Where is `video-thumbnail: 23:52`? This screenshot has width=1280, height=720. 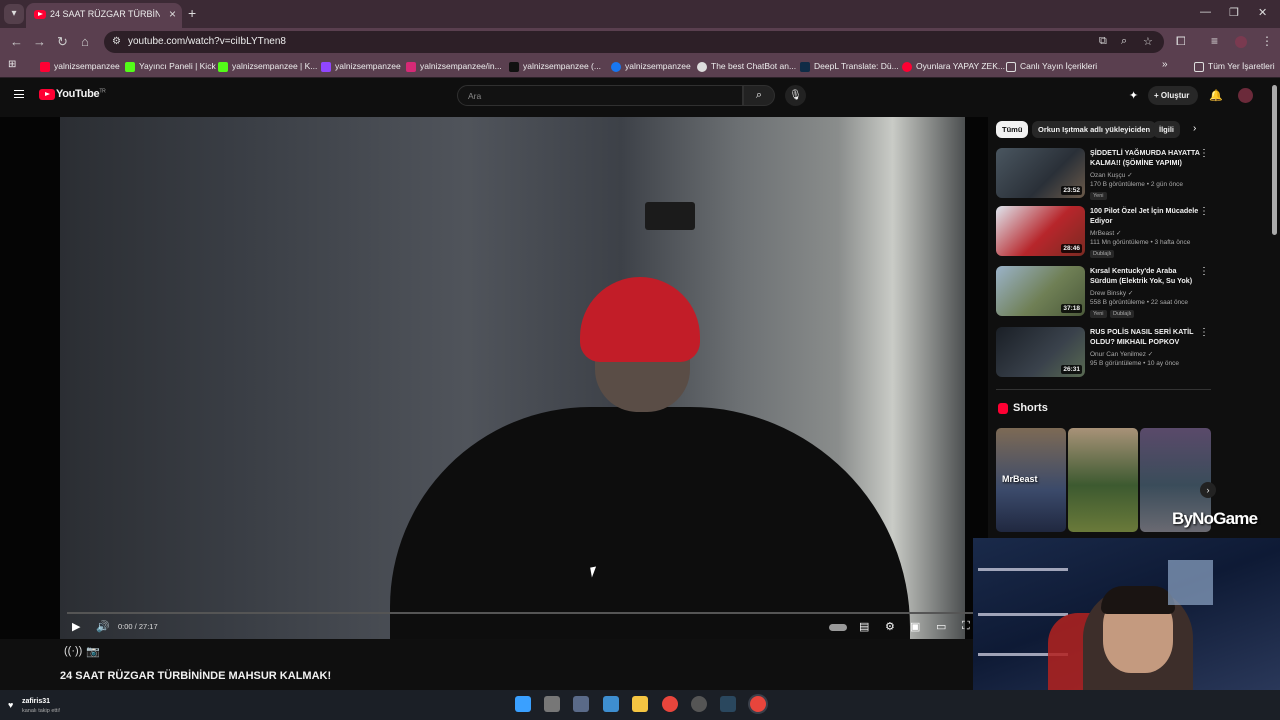 video-thumbnail: 23:52 is located at coordinates (1040, 173).